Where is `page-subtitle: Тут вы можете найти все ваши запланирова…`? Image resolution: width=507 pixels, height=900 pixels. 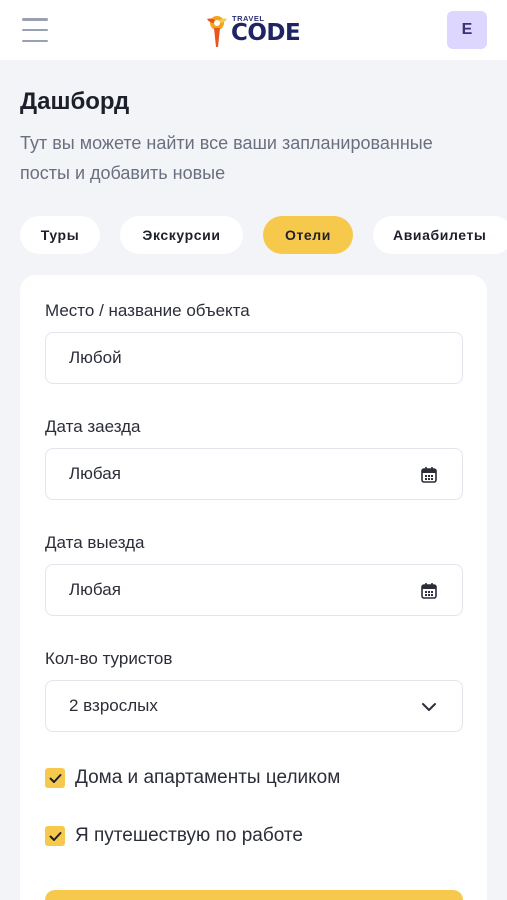
page-subtitle: Тут вы можете найти все ваши запланирова… is located at coordinates (226, 158).